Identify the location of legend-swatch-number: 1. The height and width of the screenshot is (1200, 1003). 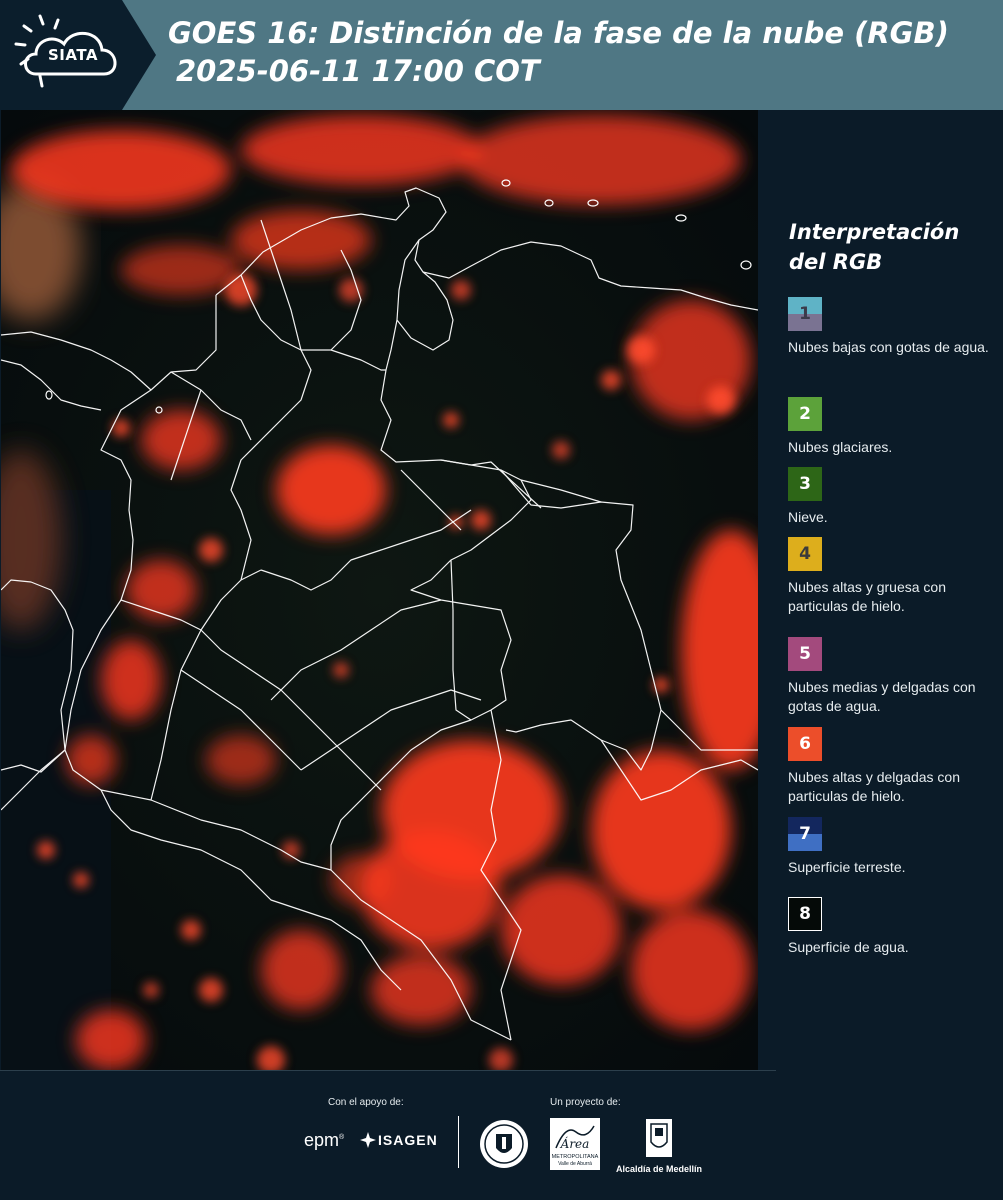
(805, 314).